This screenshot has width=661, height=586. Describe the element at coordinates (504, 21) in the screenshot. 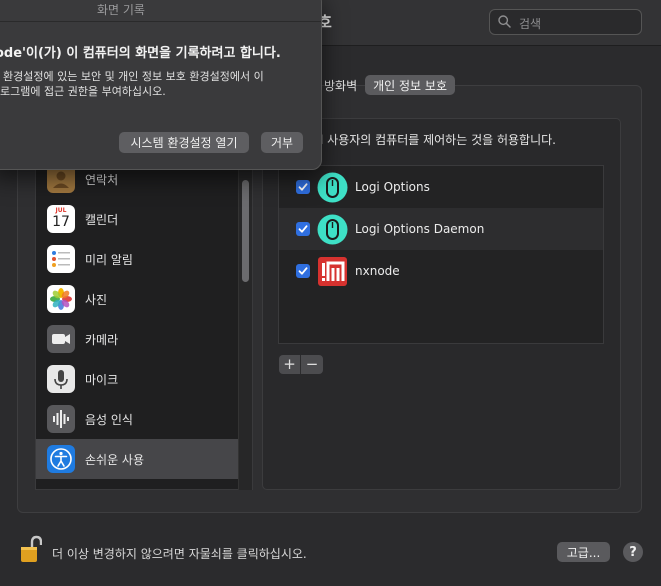

I see `search-icon` at that location.